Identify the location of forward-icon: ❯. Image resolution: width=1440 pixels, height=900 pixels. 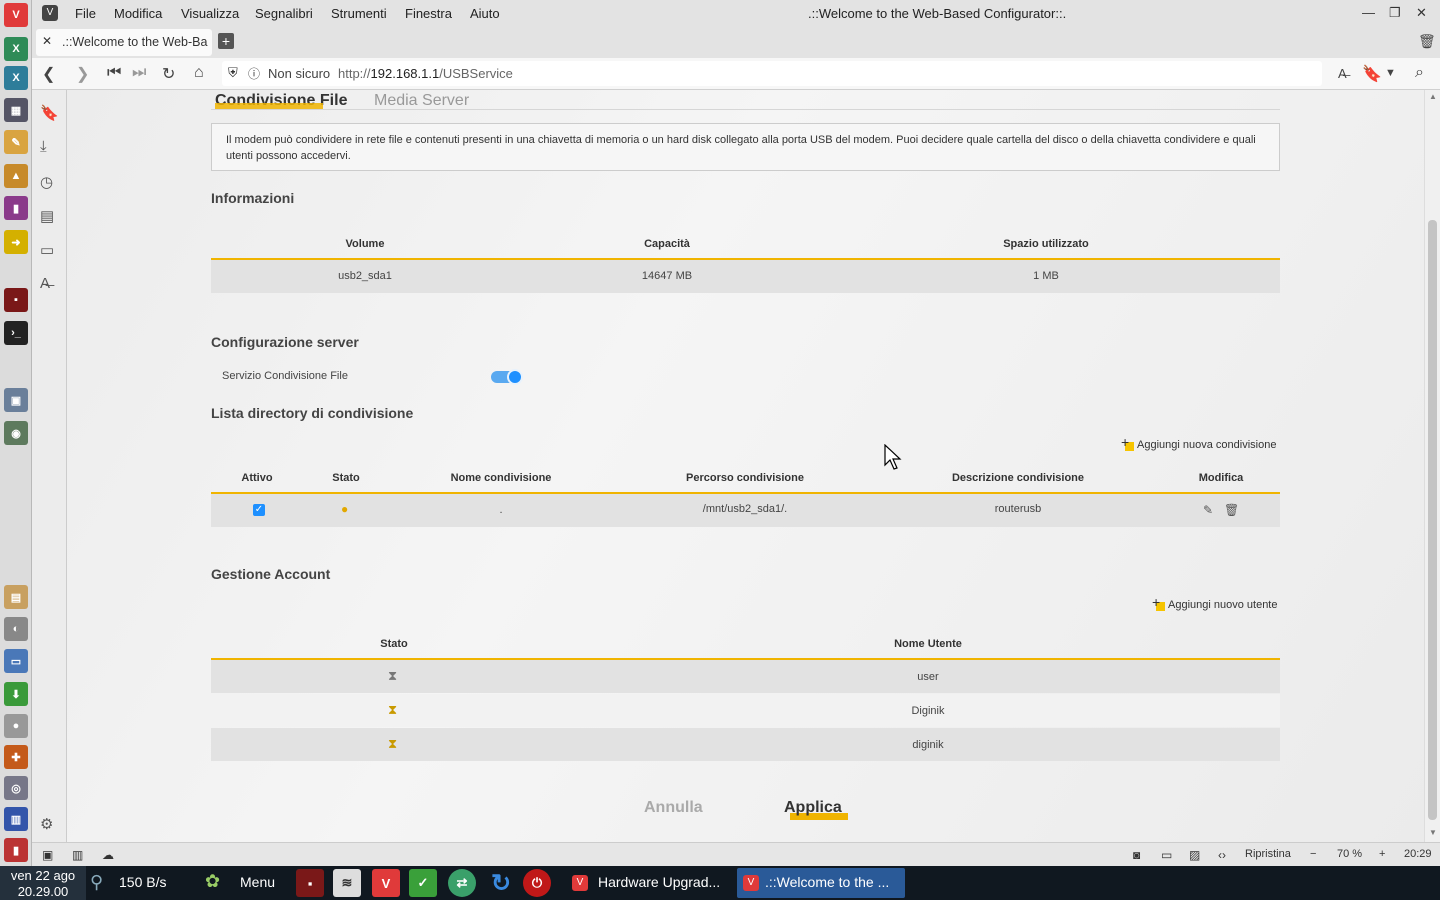
(82, 74).